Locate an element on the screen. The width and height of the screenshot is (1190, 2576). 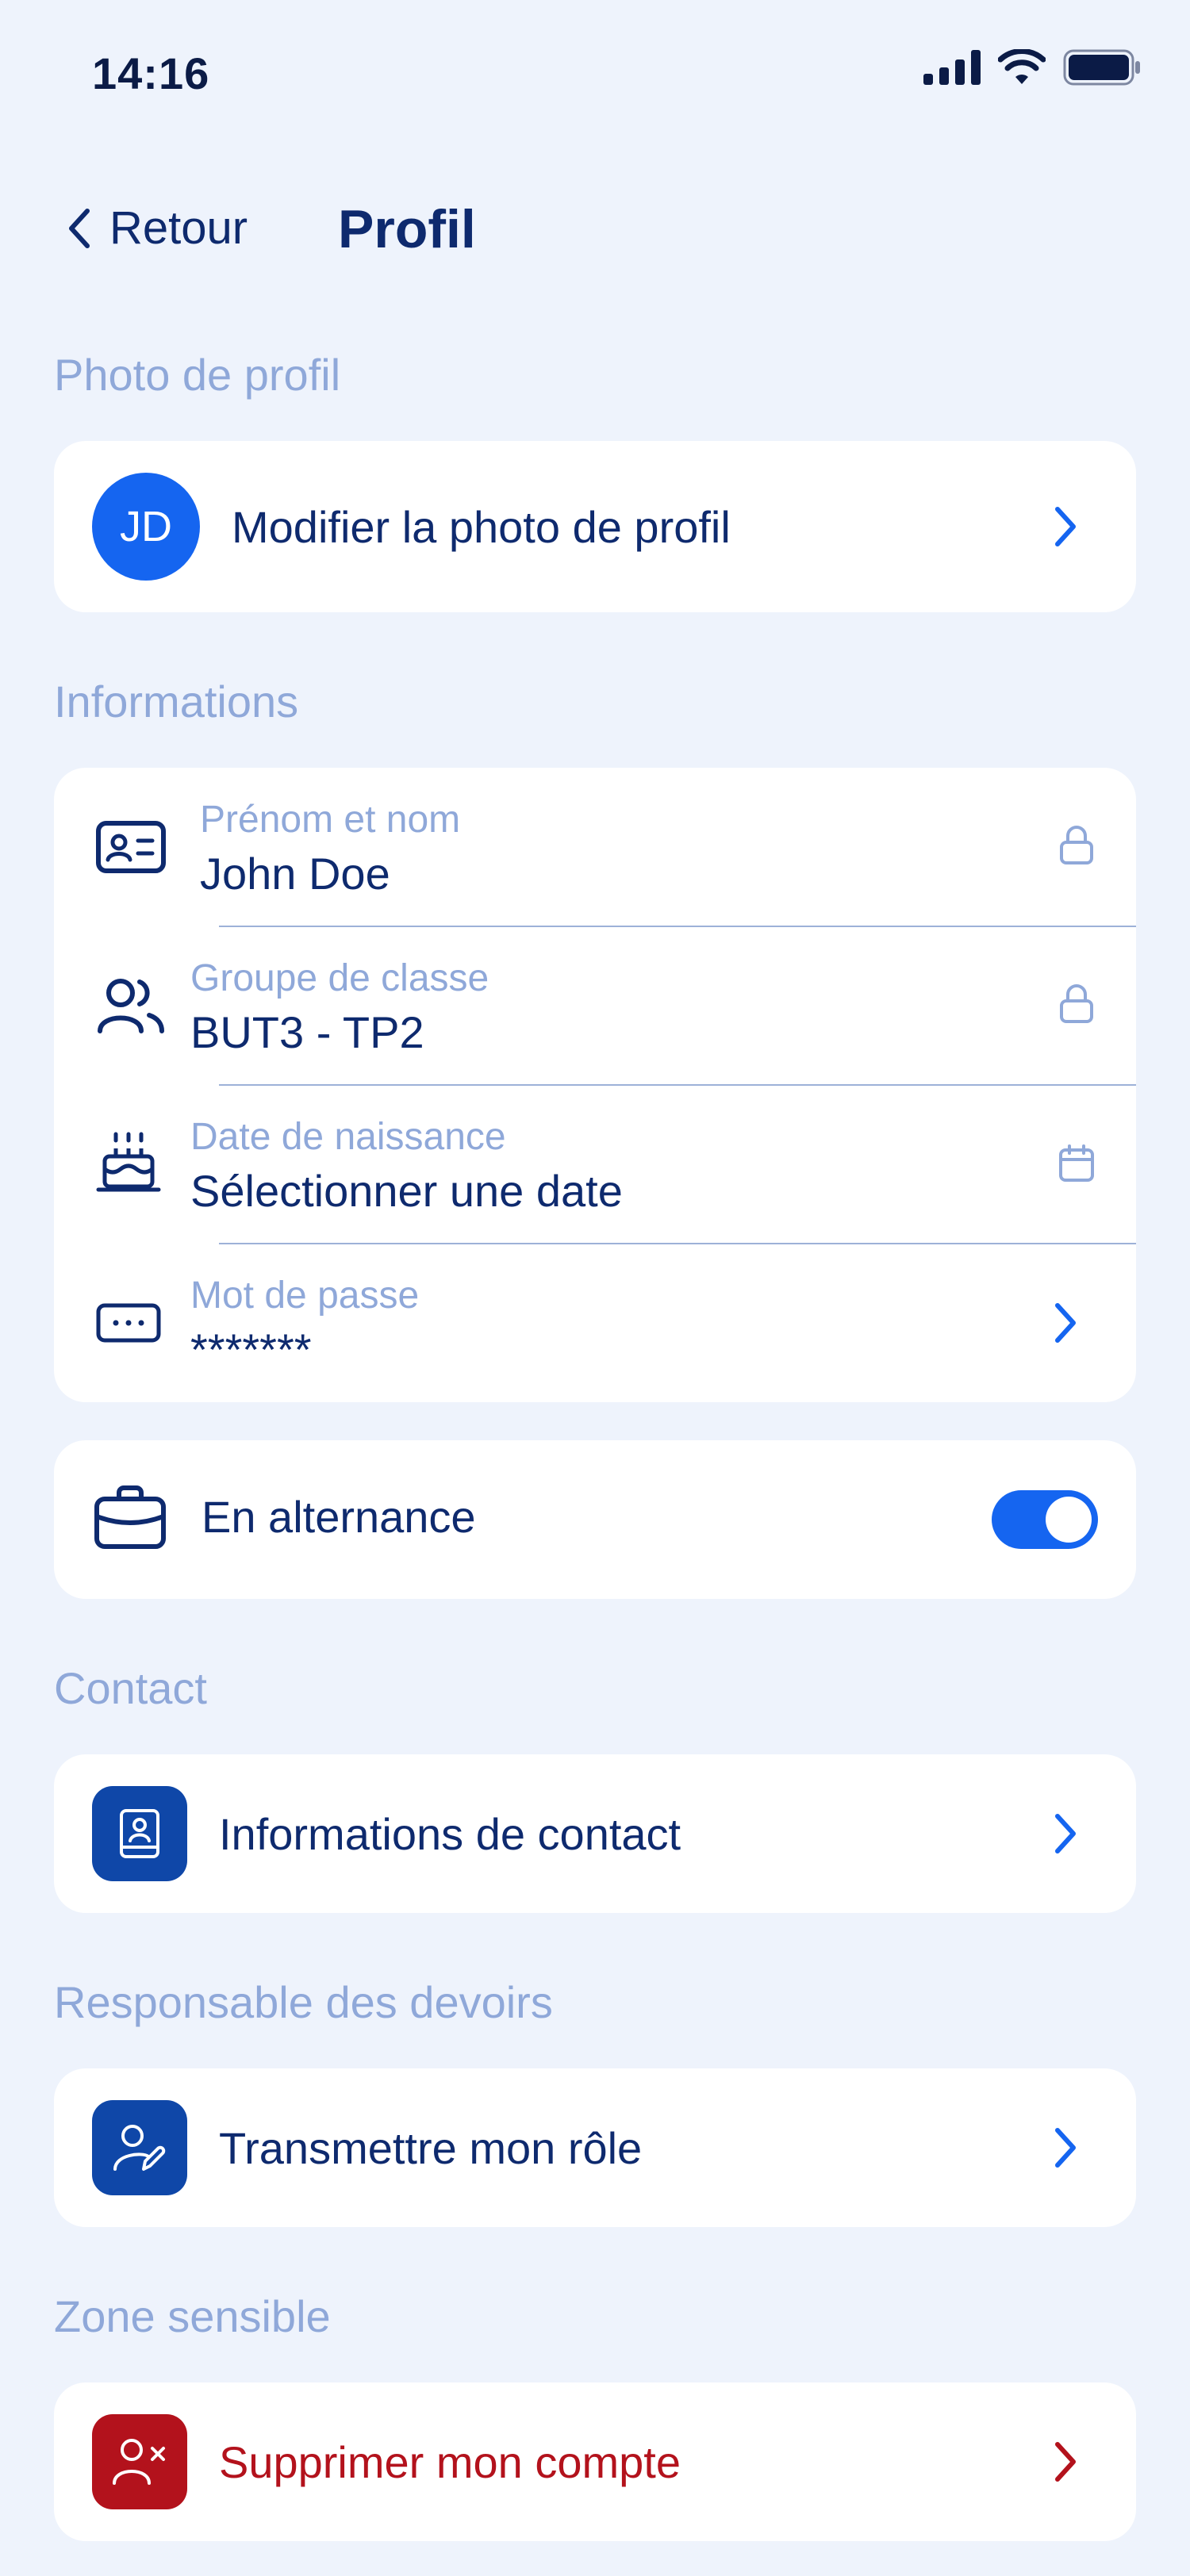
field-label-group: Groupe de classe is located at coordinates (339, 978).